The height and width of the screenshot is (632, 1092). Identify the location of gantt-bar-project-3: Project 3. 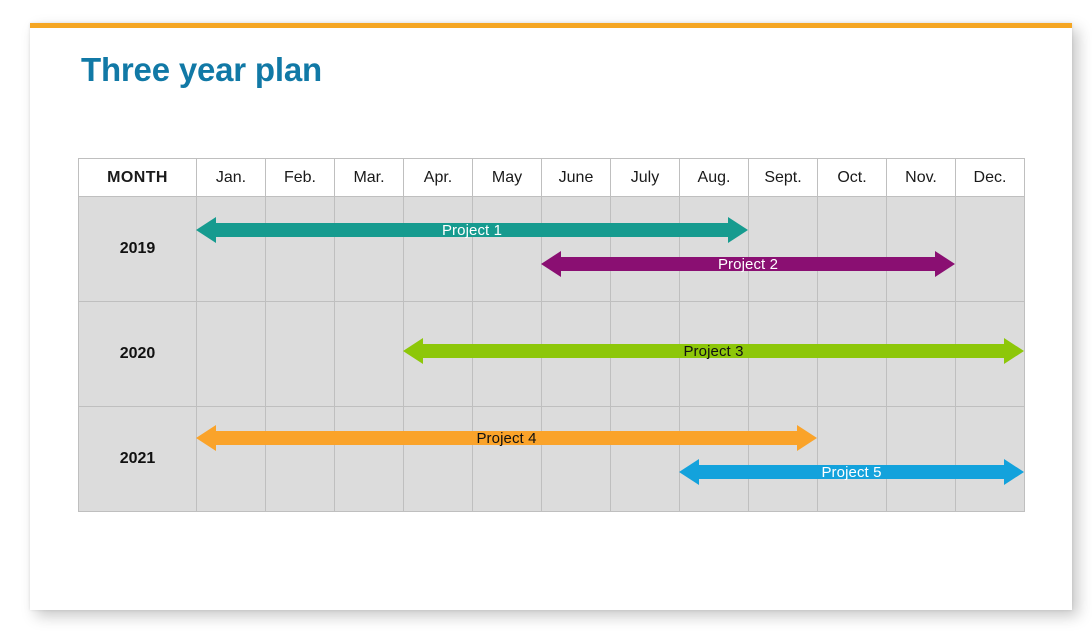
(713, 351).